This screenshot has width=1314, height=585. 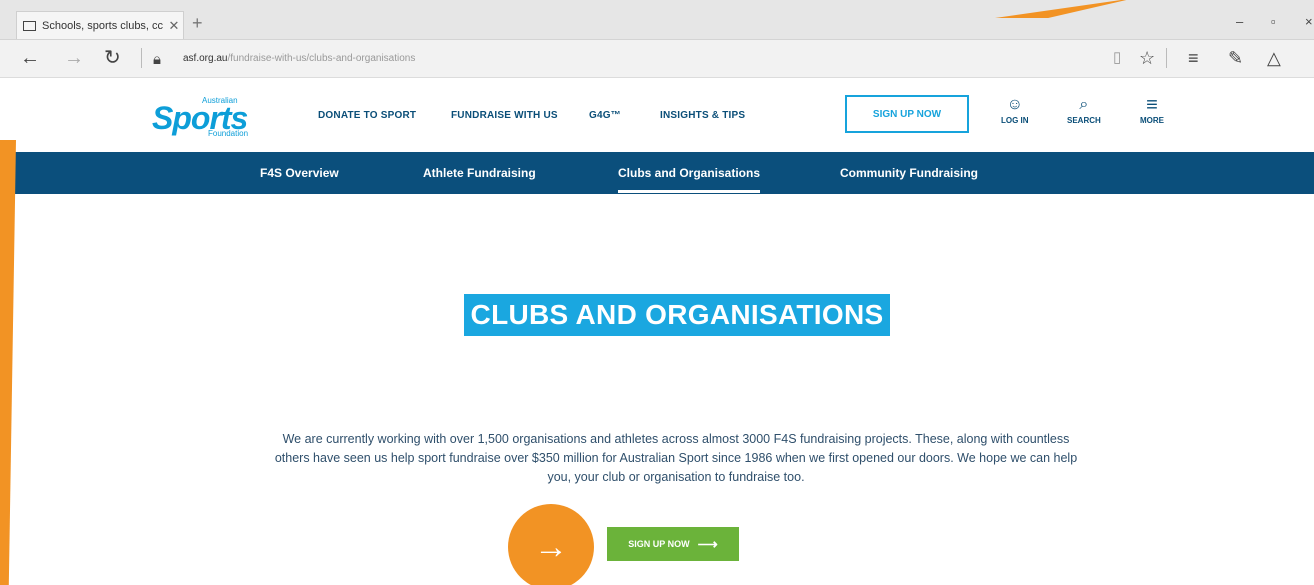 I want to click on login-button: ☺ LOG IN, so click(x=1015, y=110).